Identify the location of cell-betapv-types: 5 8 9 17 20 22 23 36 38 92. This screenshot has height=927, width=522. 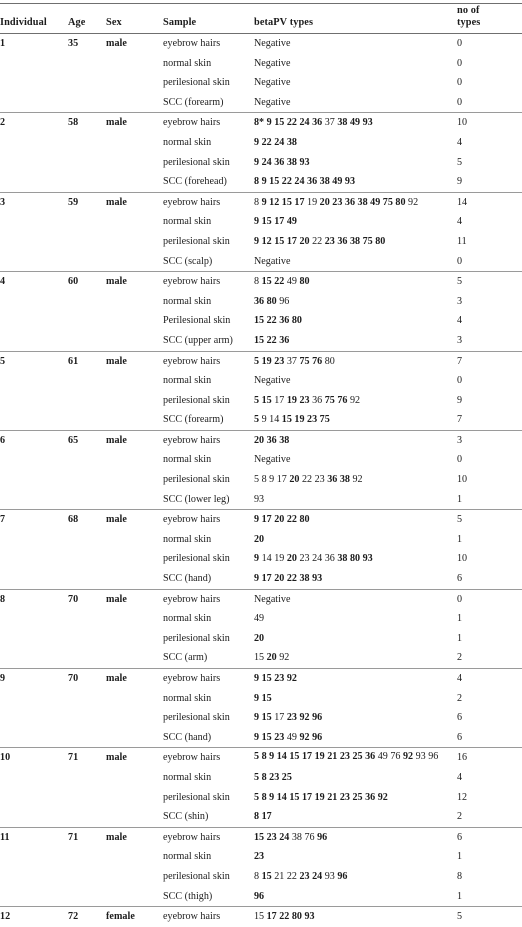
(355, 480).